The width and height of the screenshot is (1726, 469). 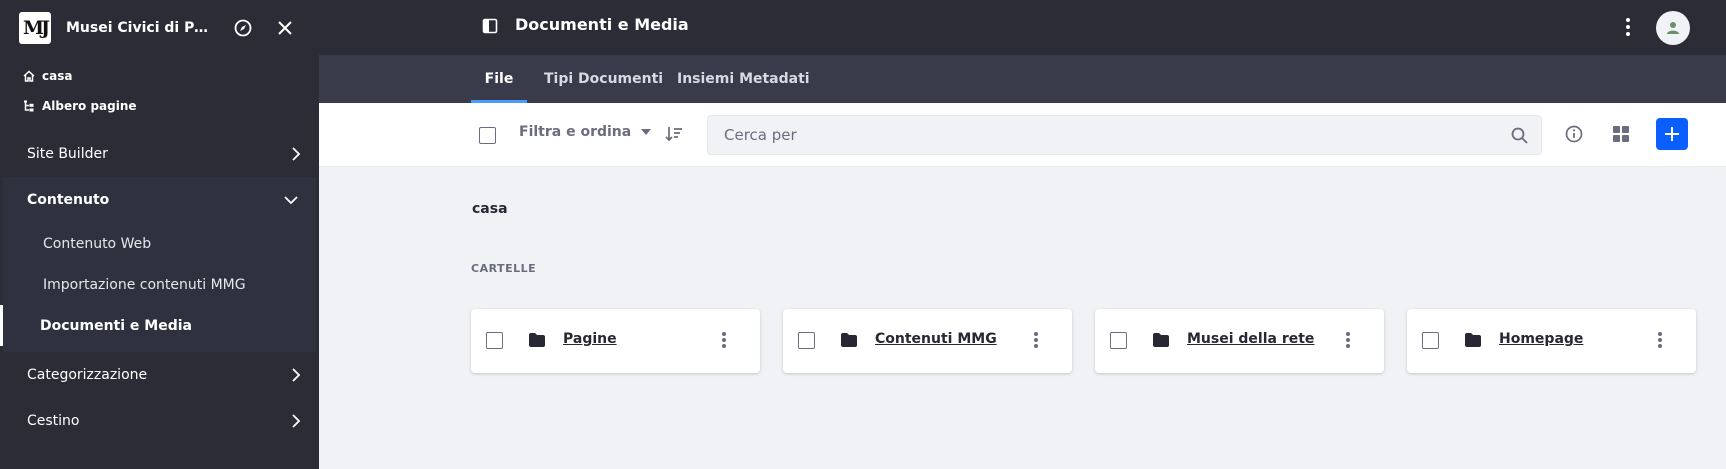 What do you see at coordinates (646, 132) in the screenshot?
I see `caret-down-icon` at bounding box center [646, 132].